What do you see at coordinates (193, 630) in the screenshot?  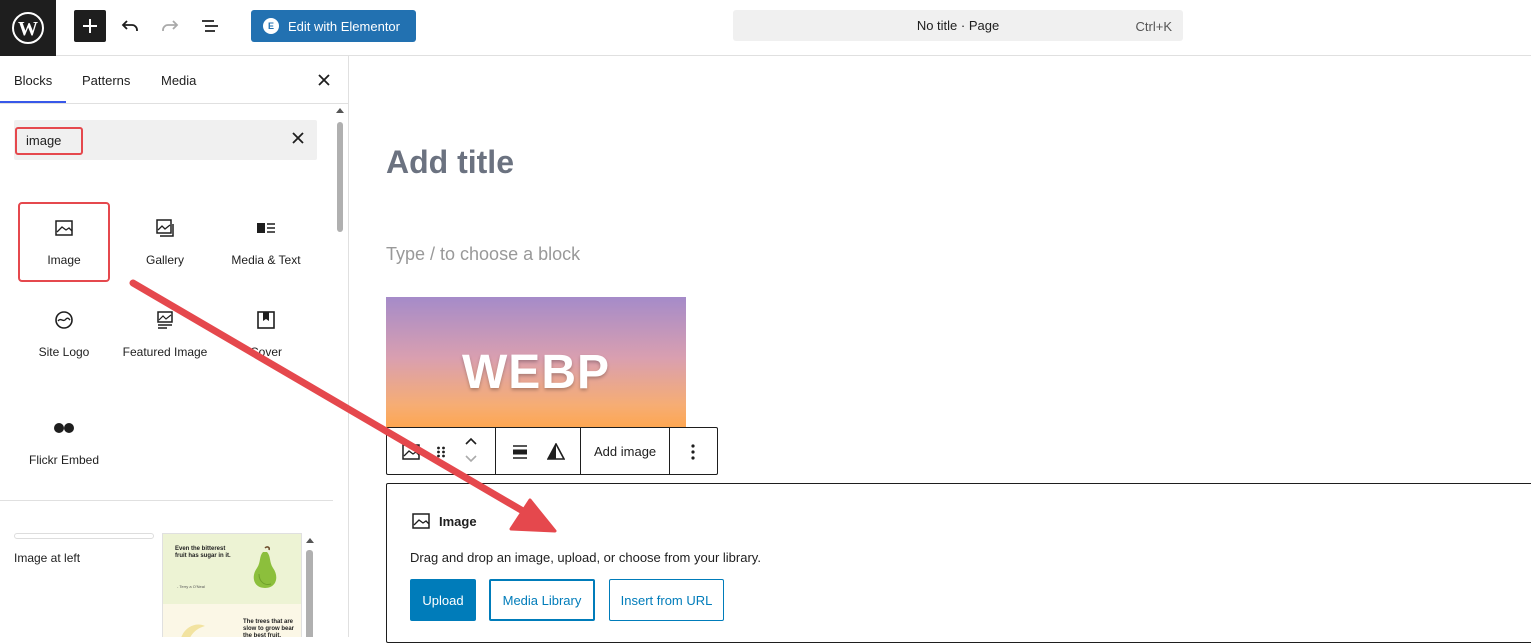 I see `pear-illustration-2-icon` at bounding box center [193, 630].